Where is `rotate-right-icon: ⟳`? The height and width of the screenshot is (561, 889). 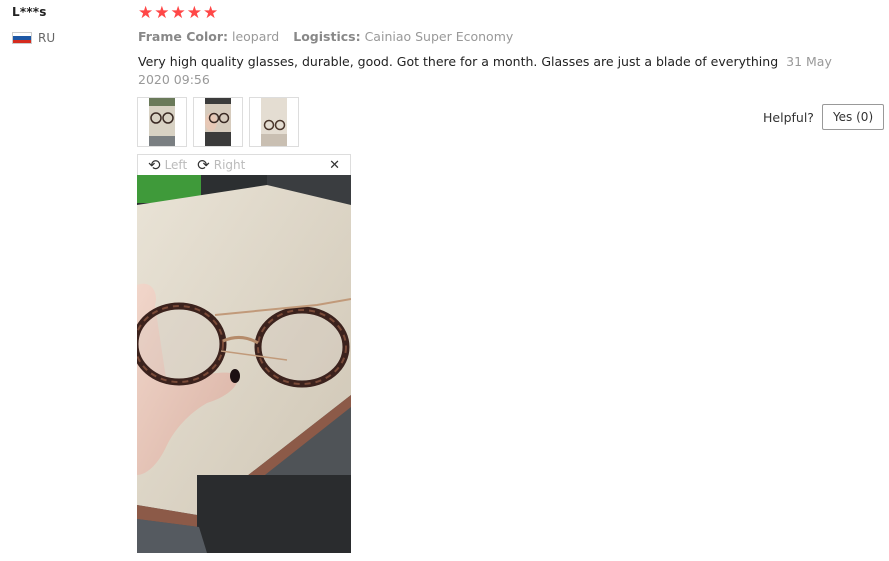 rotate-right-icon: ⟳ is located at coordinates (203, 164).